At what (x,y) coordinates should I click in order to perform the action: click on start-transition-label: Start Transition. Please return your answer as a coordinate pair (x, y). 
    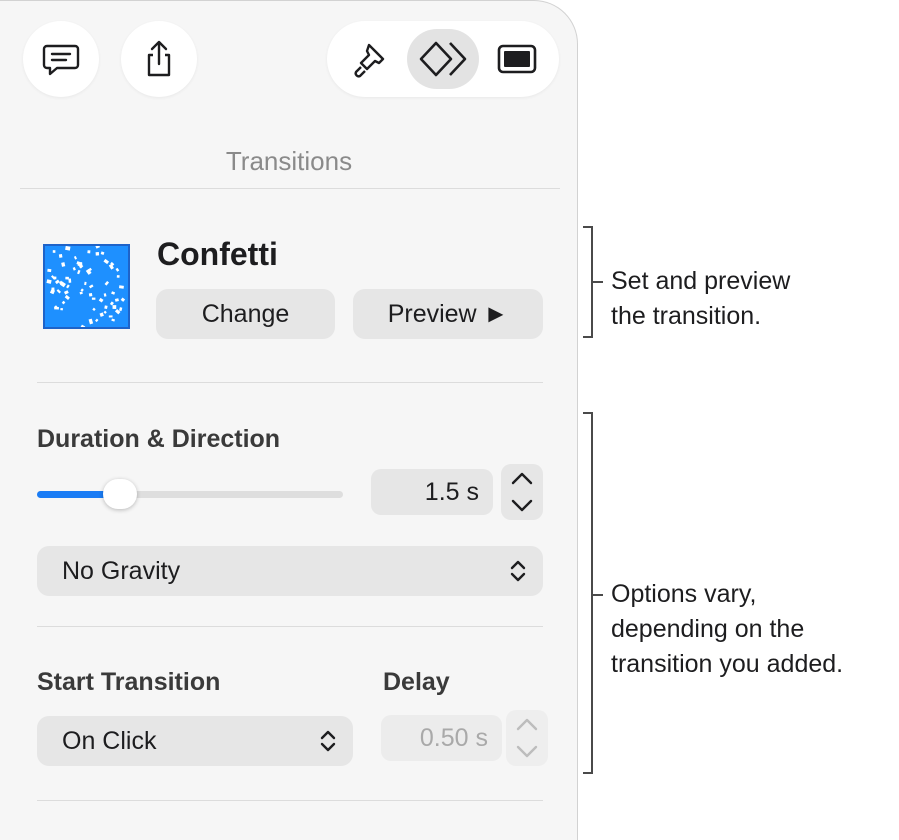
    Looking at the image, I should click on (129, 682).